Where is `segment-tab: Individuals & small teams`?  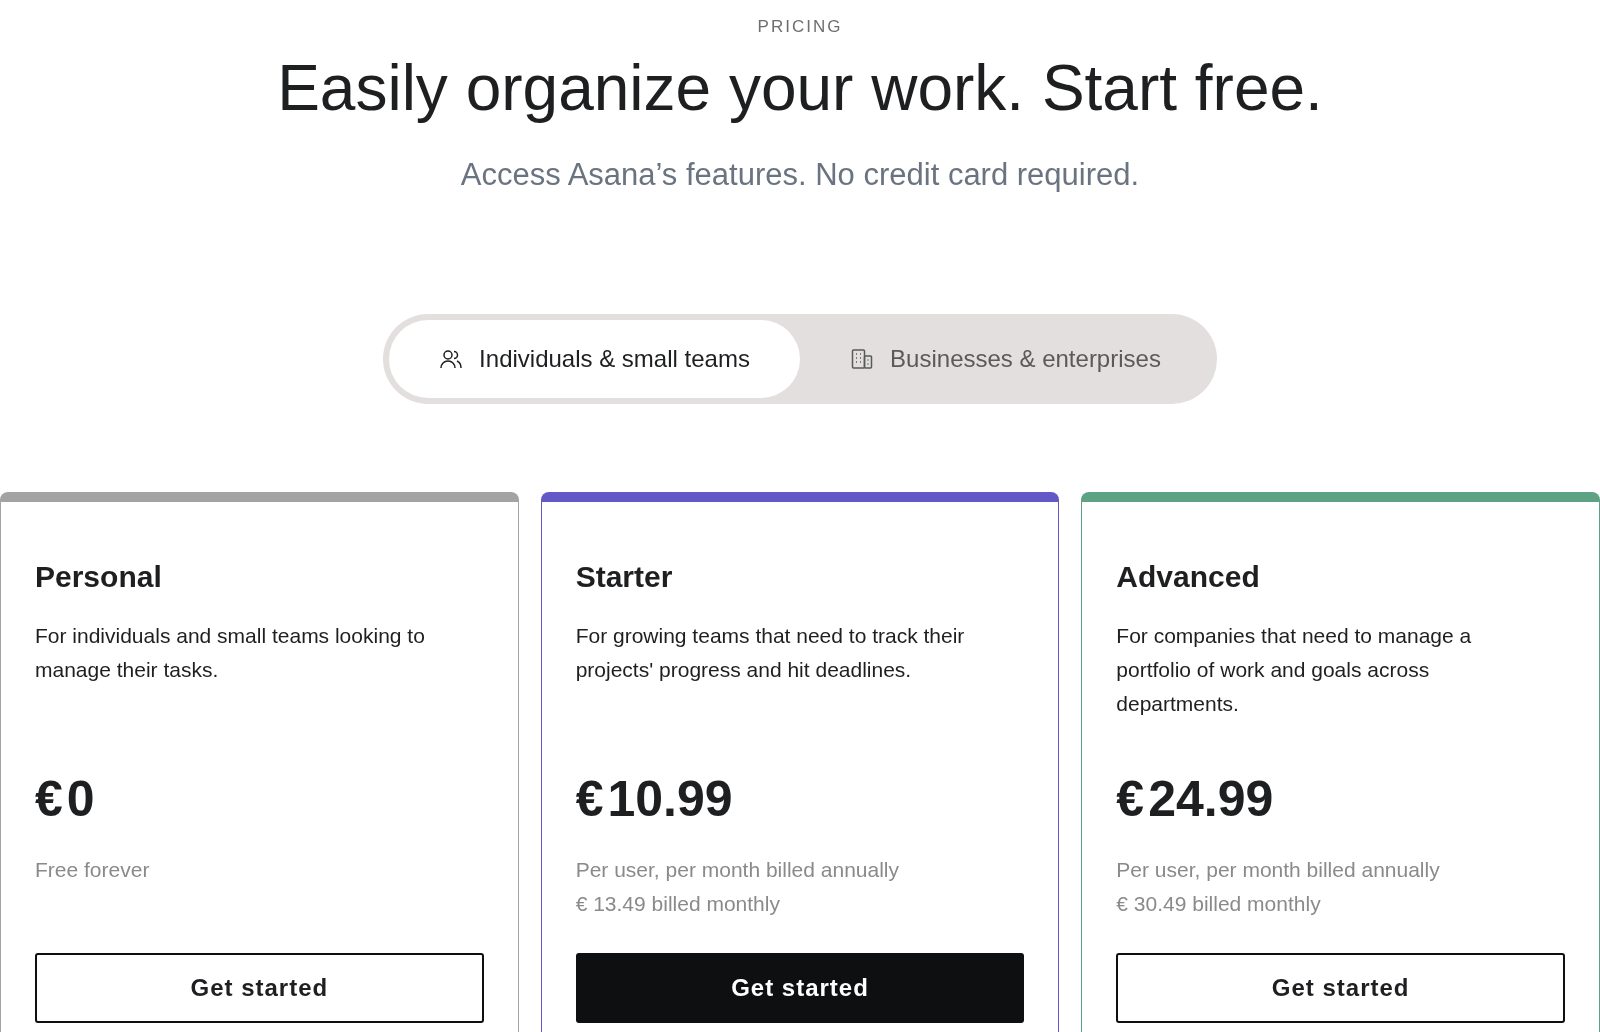
segment-tab: Individuals & small teams is located at coordinates (594, 359).